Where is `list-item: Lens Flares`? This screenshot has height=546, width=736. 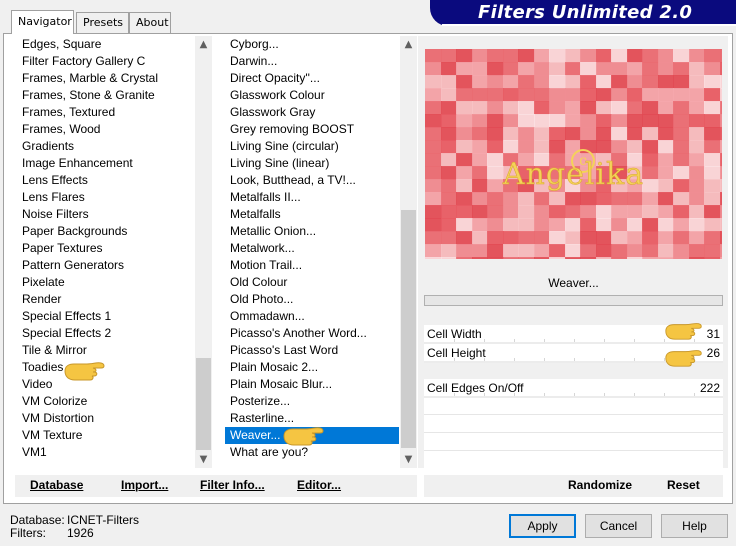 list-item: Lens Flares is located at coordinates (105, 197).